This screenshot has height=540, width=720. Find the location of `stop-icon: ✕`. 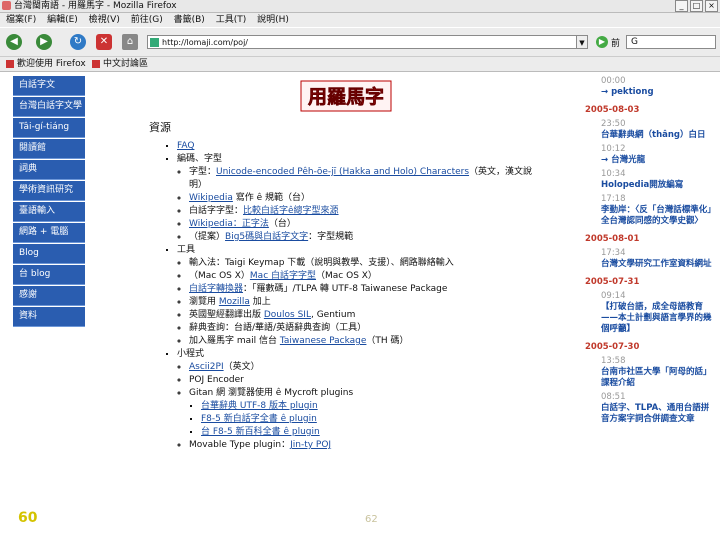

stop-icon: ✕ is located at coordinates (104, 42).